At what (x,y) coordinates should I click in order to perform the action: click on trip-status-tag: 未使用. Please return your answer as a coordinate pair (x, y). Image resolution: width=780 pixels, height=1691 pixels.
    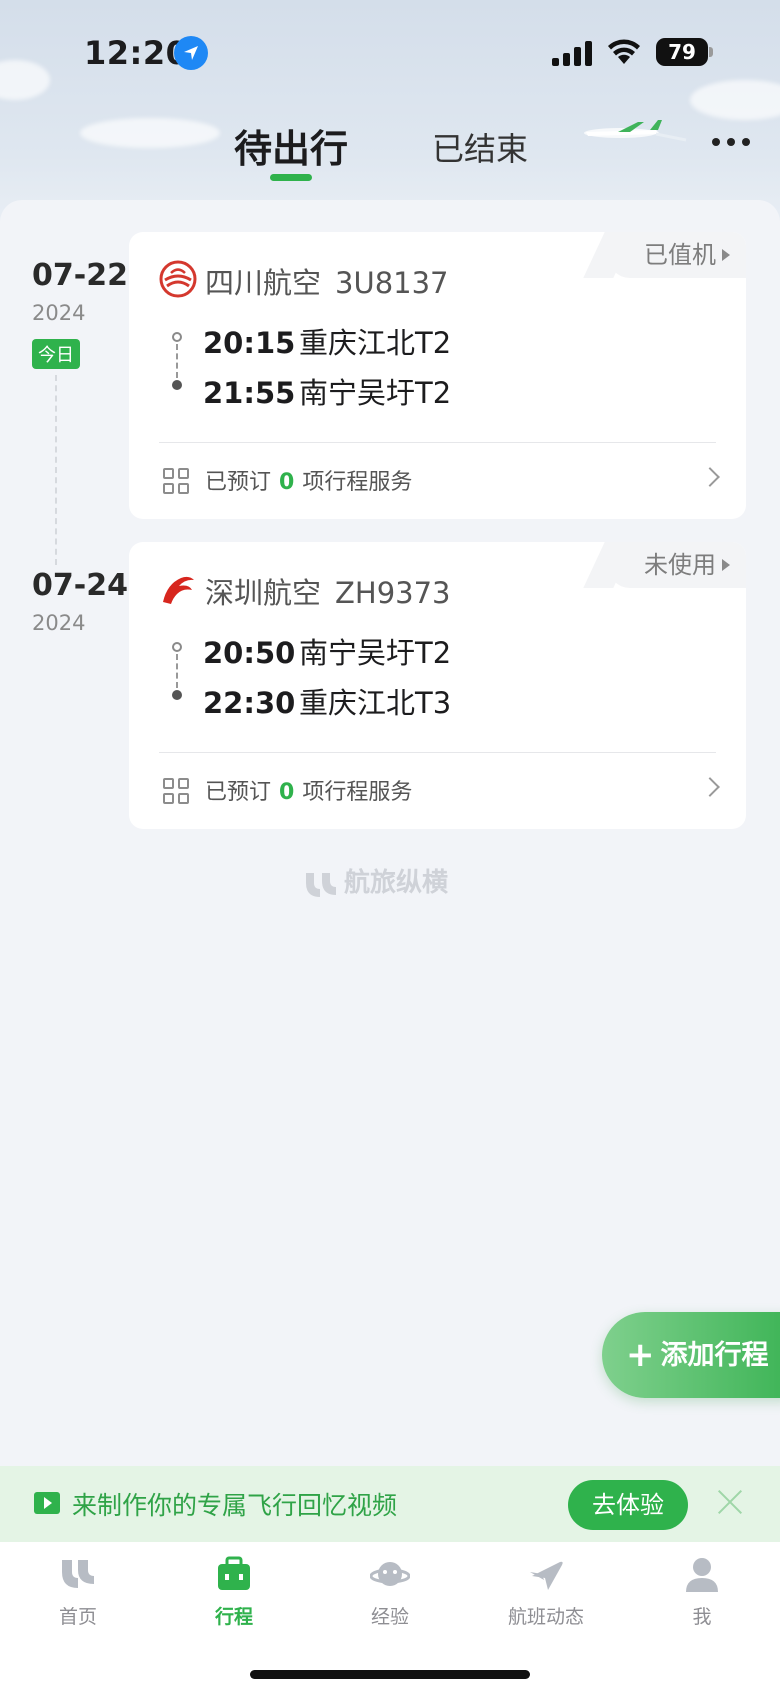
    Looking at the image, I should click on (677, 565).